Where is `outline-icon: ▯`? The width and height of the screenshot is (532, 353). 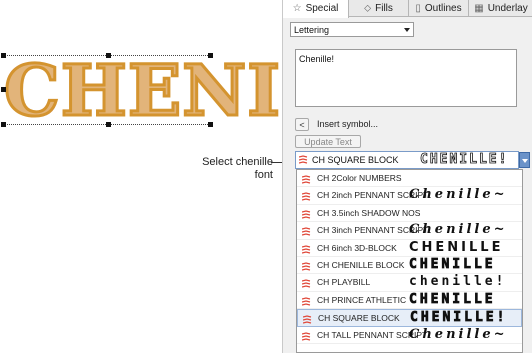
outline-icon: ▯ is located at coordinates (418, 8).